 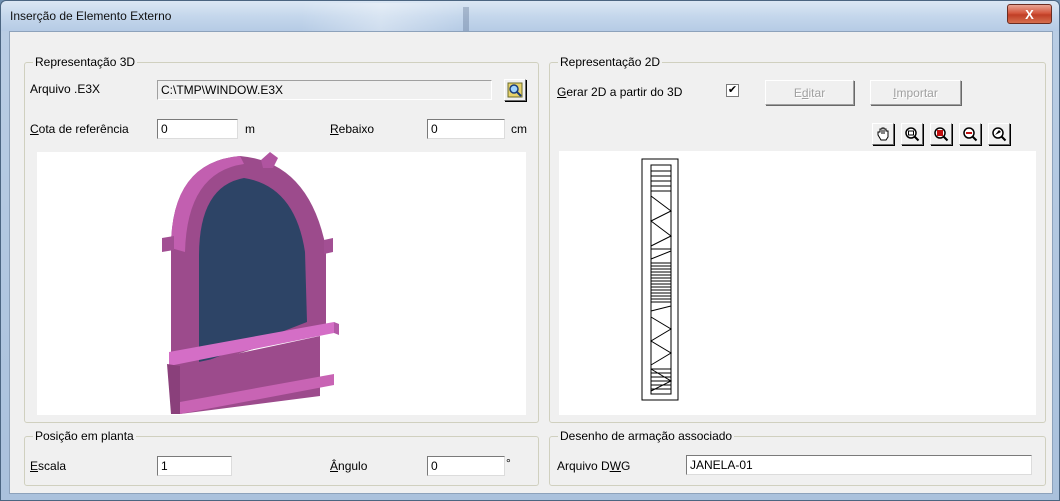 I want to click on close-button: X, so click(x=1029, y=14).